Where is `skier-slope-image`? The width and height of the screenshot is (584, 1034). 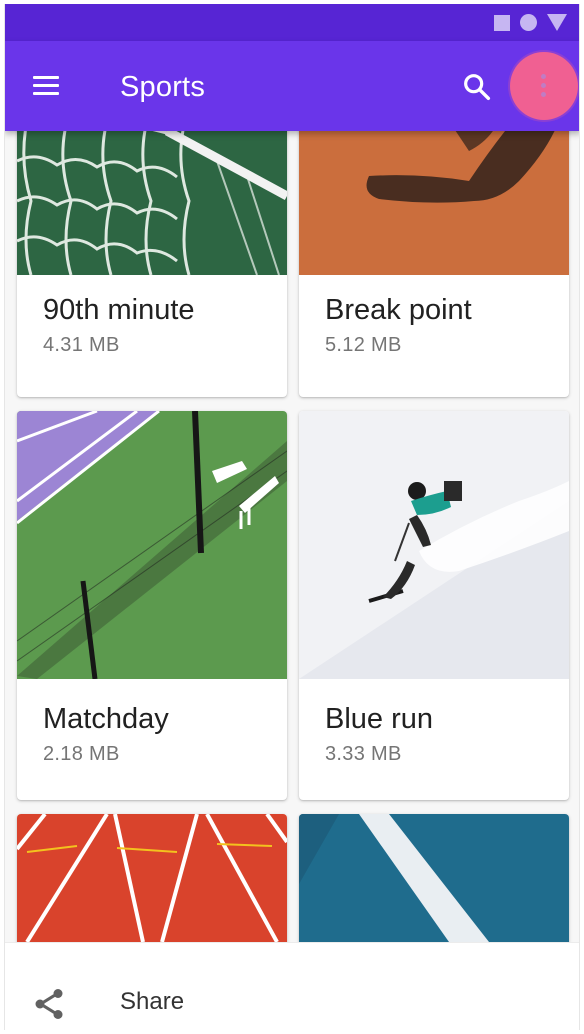 skier-slope-image is located at coordinates (434, 545).